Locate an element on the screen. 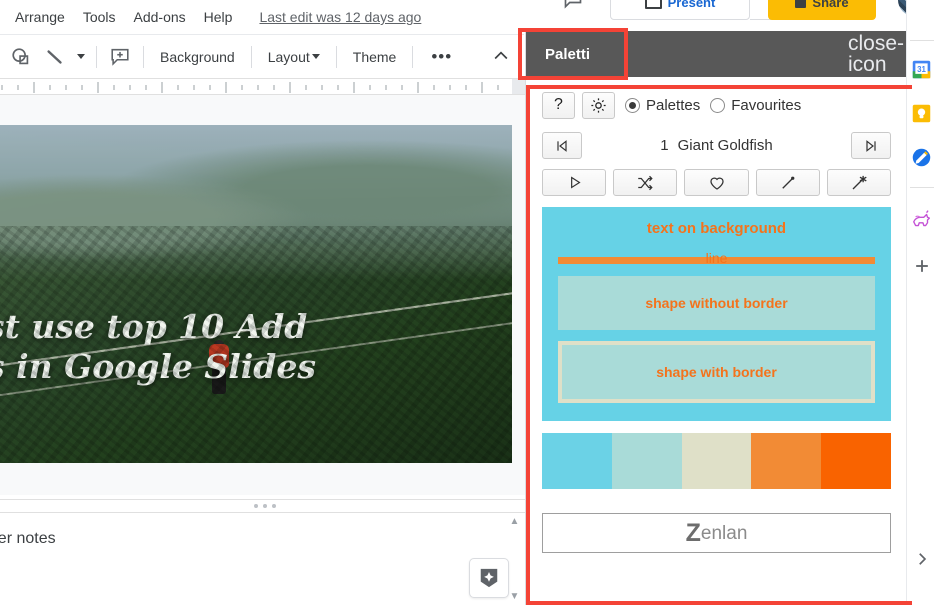 The image size is (936, 605). line-tool-dropdown-icon is located at coordinates (81, 57).